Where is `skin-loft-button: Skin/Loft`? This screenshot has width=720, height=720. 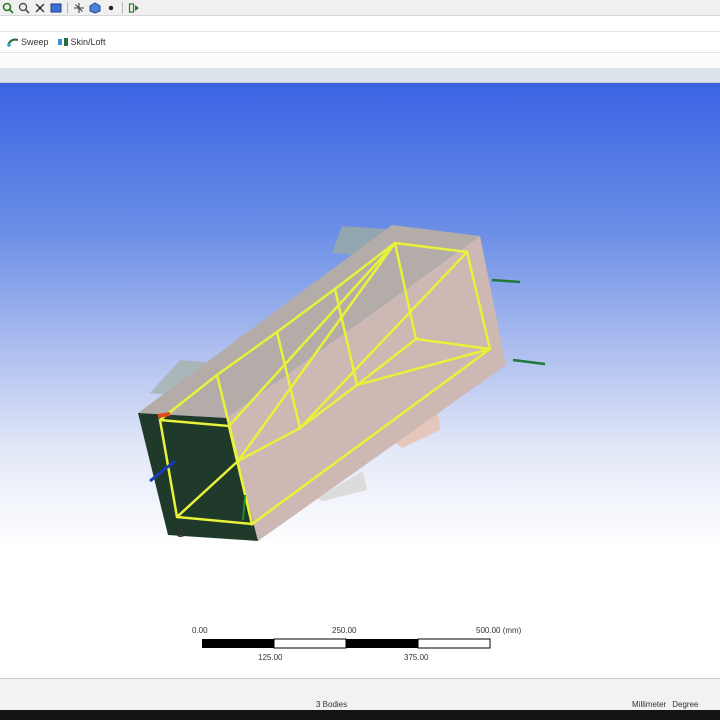 skin-loft-button: Skin/Loft is located at coordinates (81, 42).